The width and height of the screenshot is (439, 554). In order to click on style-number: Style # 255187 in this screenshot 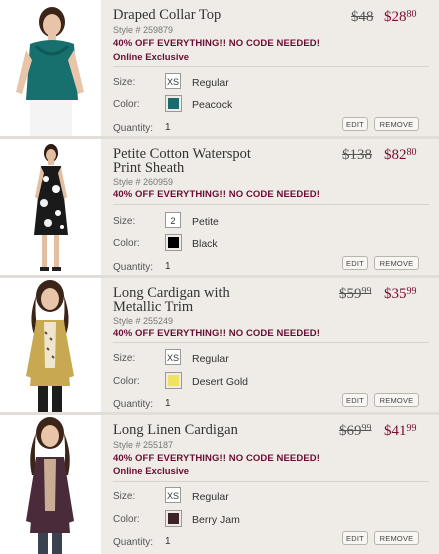, I will do `click(143, 445)`.